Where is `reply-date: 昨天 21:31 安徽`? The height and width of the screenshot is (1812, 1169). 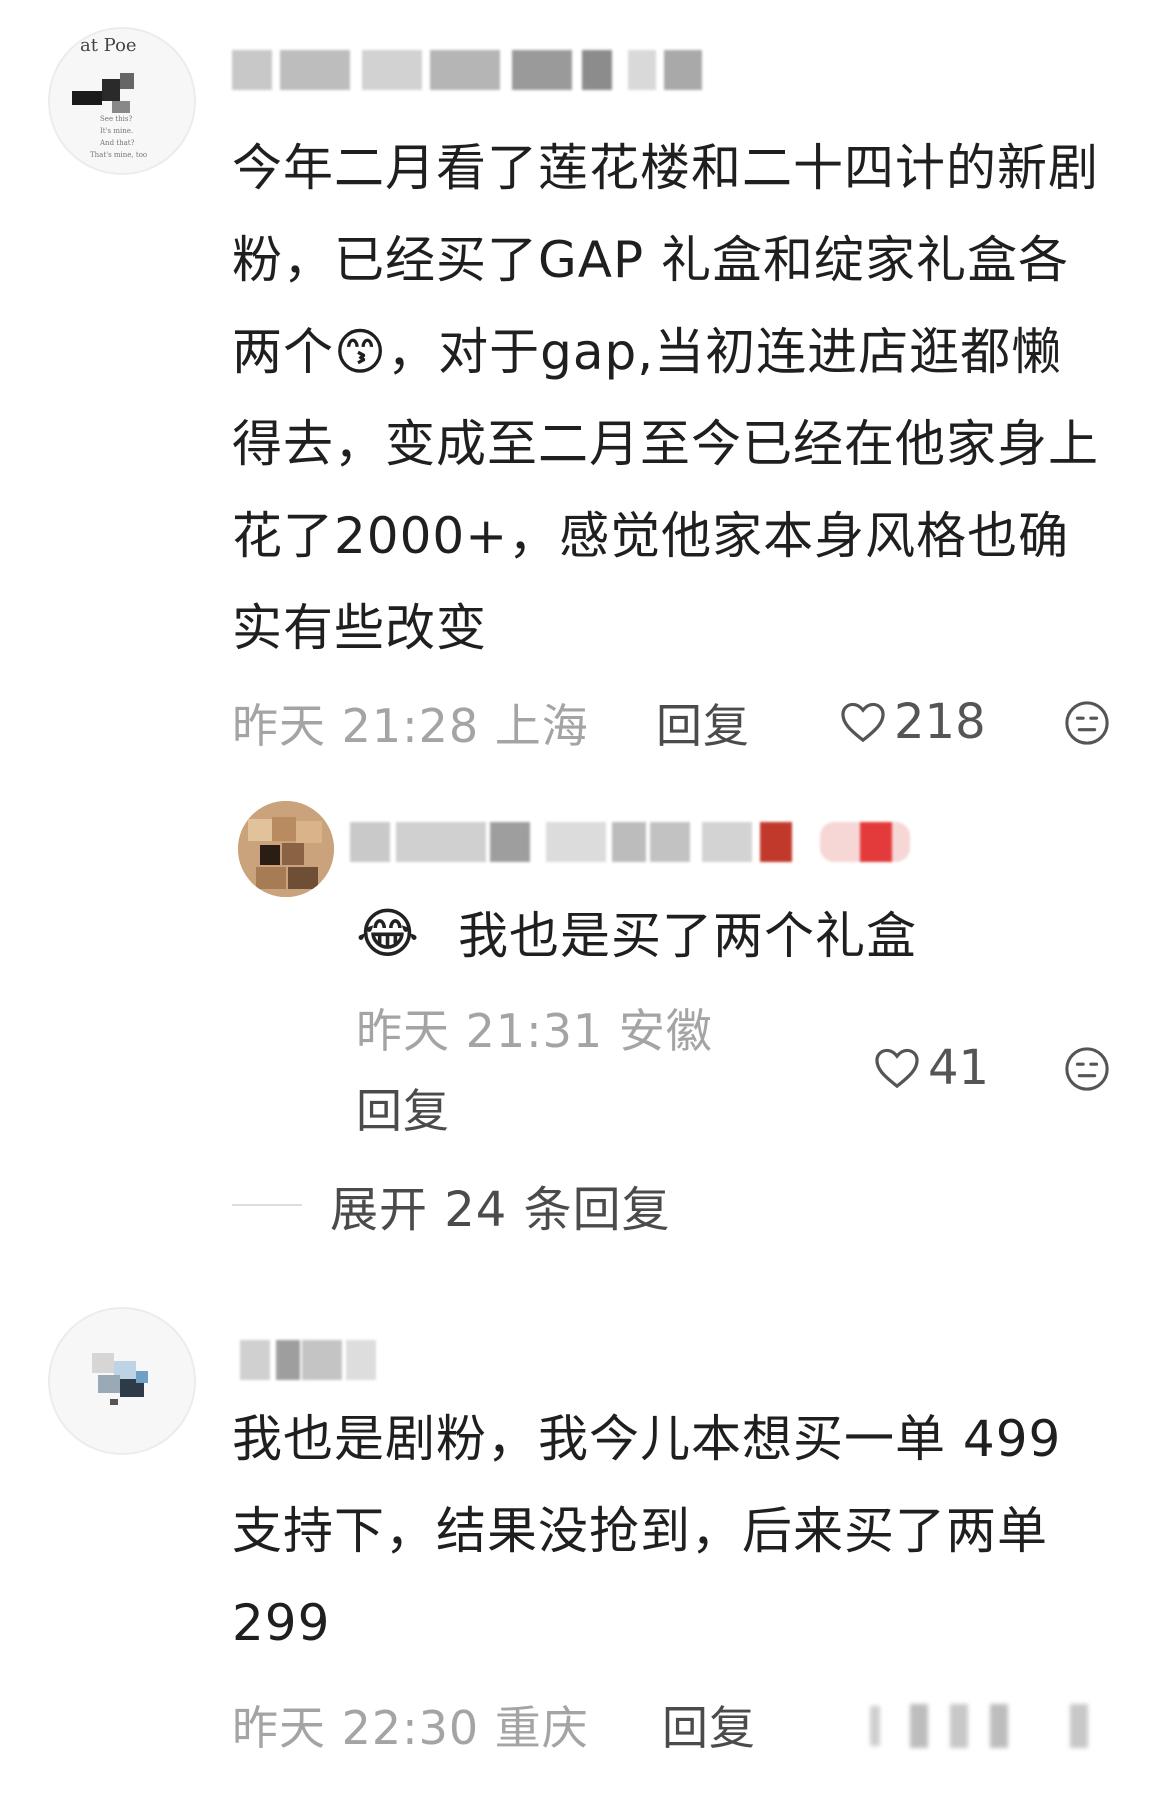 reply-date: 昨天 21:31 安徽 is located at coordinates (534, 1031).